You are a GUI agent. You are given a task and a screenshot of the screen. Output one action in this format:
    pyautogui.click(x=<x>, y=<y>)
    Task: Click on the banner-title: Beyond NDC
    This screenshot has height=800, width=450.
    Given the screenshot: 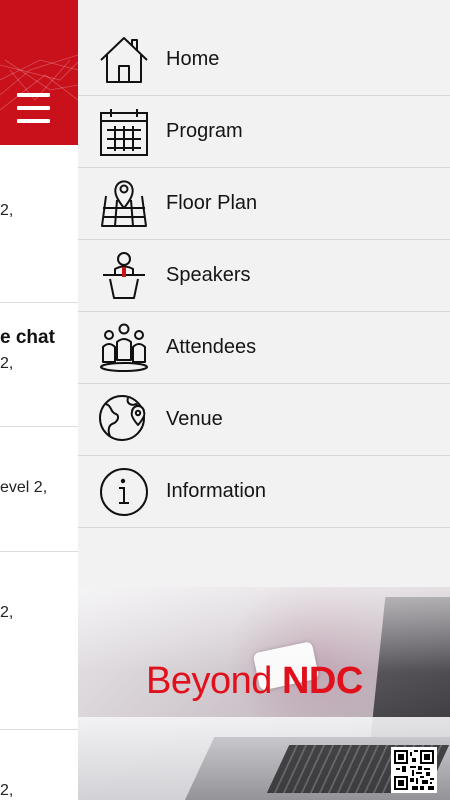 What is the action you would take?
    pyautogui.click(x=254, y=681)
    